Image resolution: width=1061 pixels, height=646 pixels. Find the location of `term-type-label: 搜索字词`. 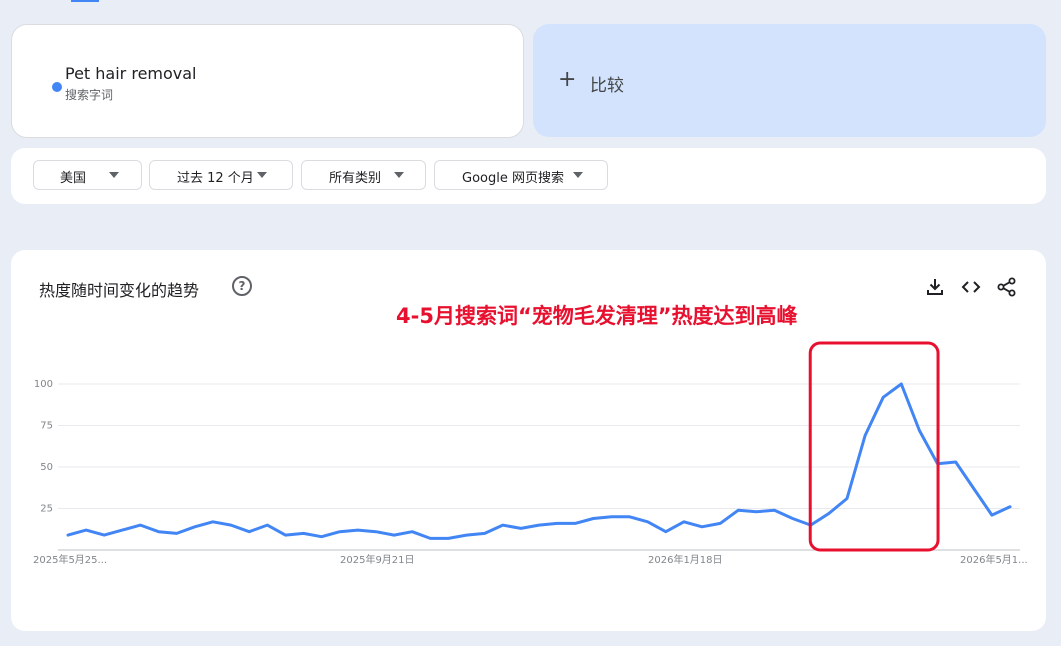

term-type-label: 搜索字词 is located at coordinates (89, 95).